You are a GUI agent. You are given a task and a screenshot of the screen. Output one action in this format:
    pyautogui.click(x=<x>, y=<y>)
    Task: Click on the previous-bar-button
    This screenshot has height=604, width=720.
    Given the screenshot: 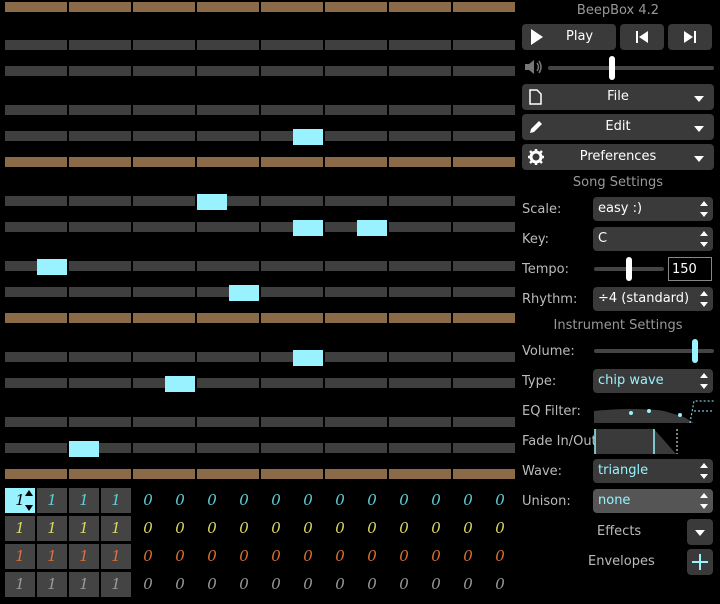 What is the action you would take?
    pyautogui.click(x=642, y=37)
    